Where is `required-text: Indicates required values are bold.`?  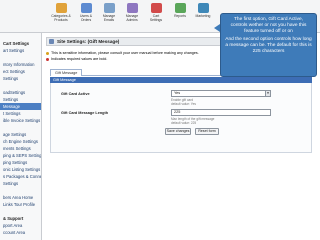
required-text: Indicates required values are bold. is located at coordinates (79, 59).